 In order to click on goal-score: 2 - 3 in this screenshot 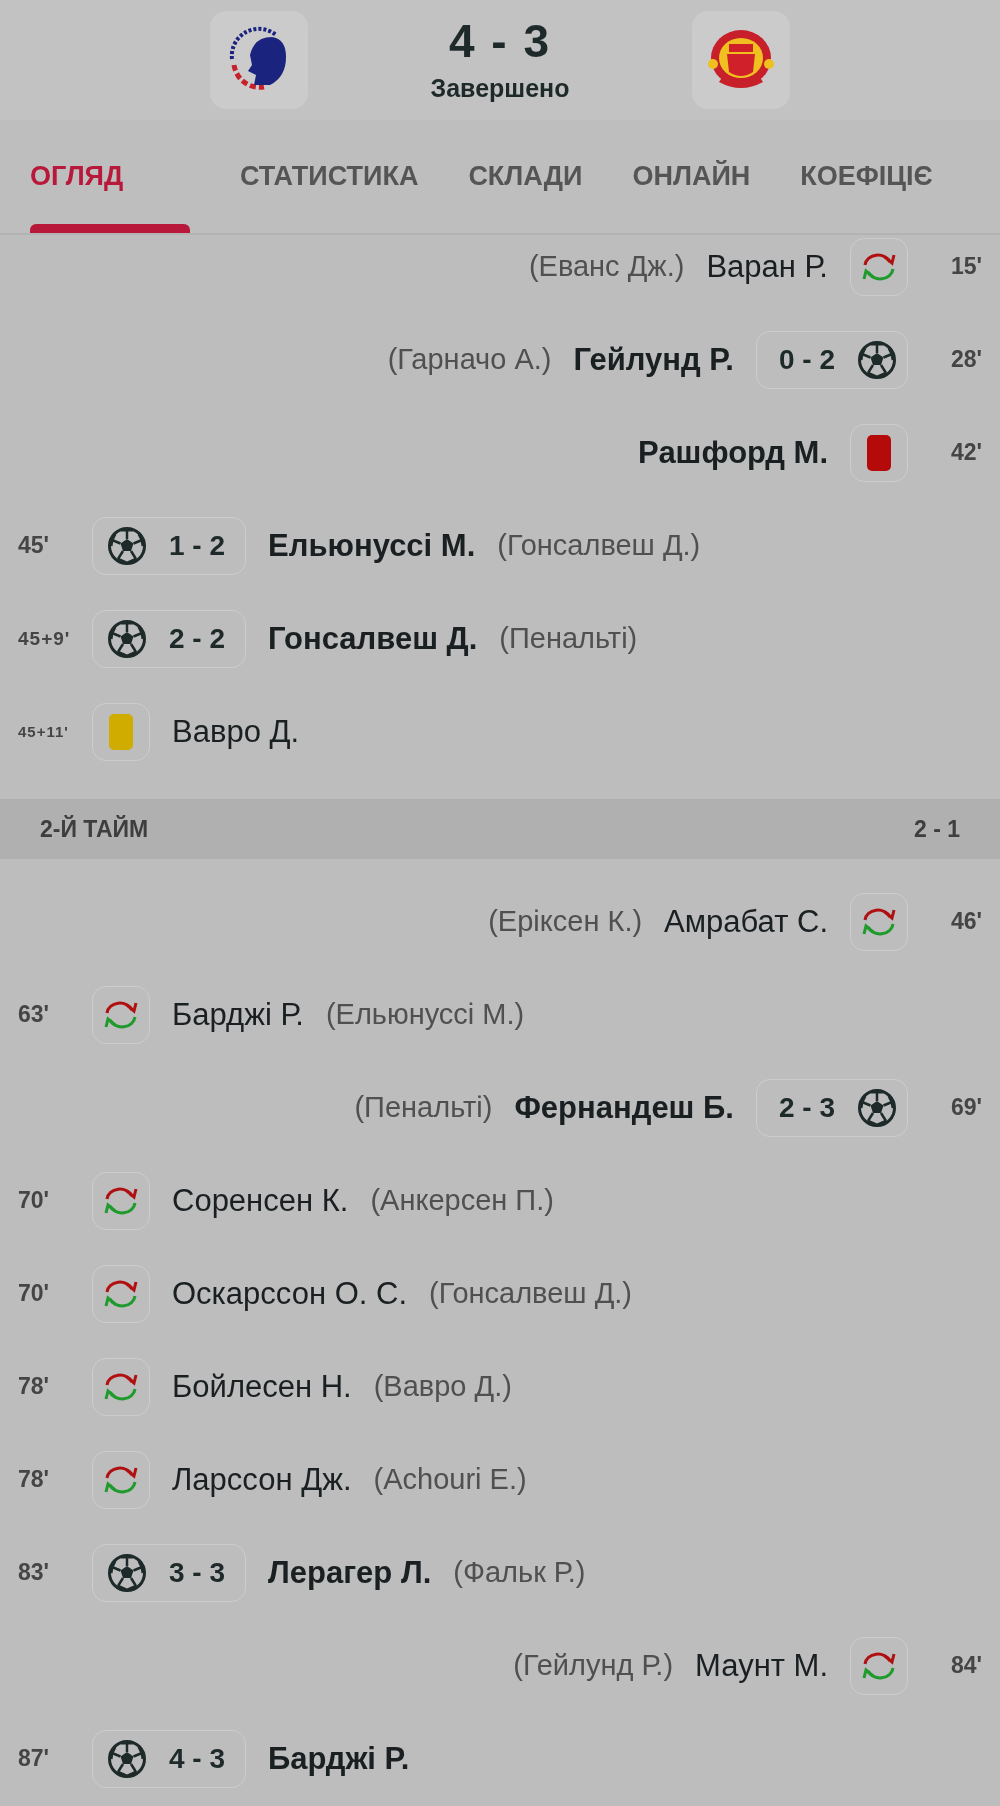, I will do `click(806, 1107)`.